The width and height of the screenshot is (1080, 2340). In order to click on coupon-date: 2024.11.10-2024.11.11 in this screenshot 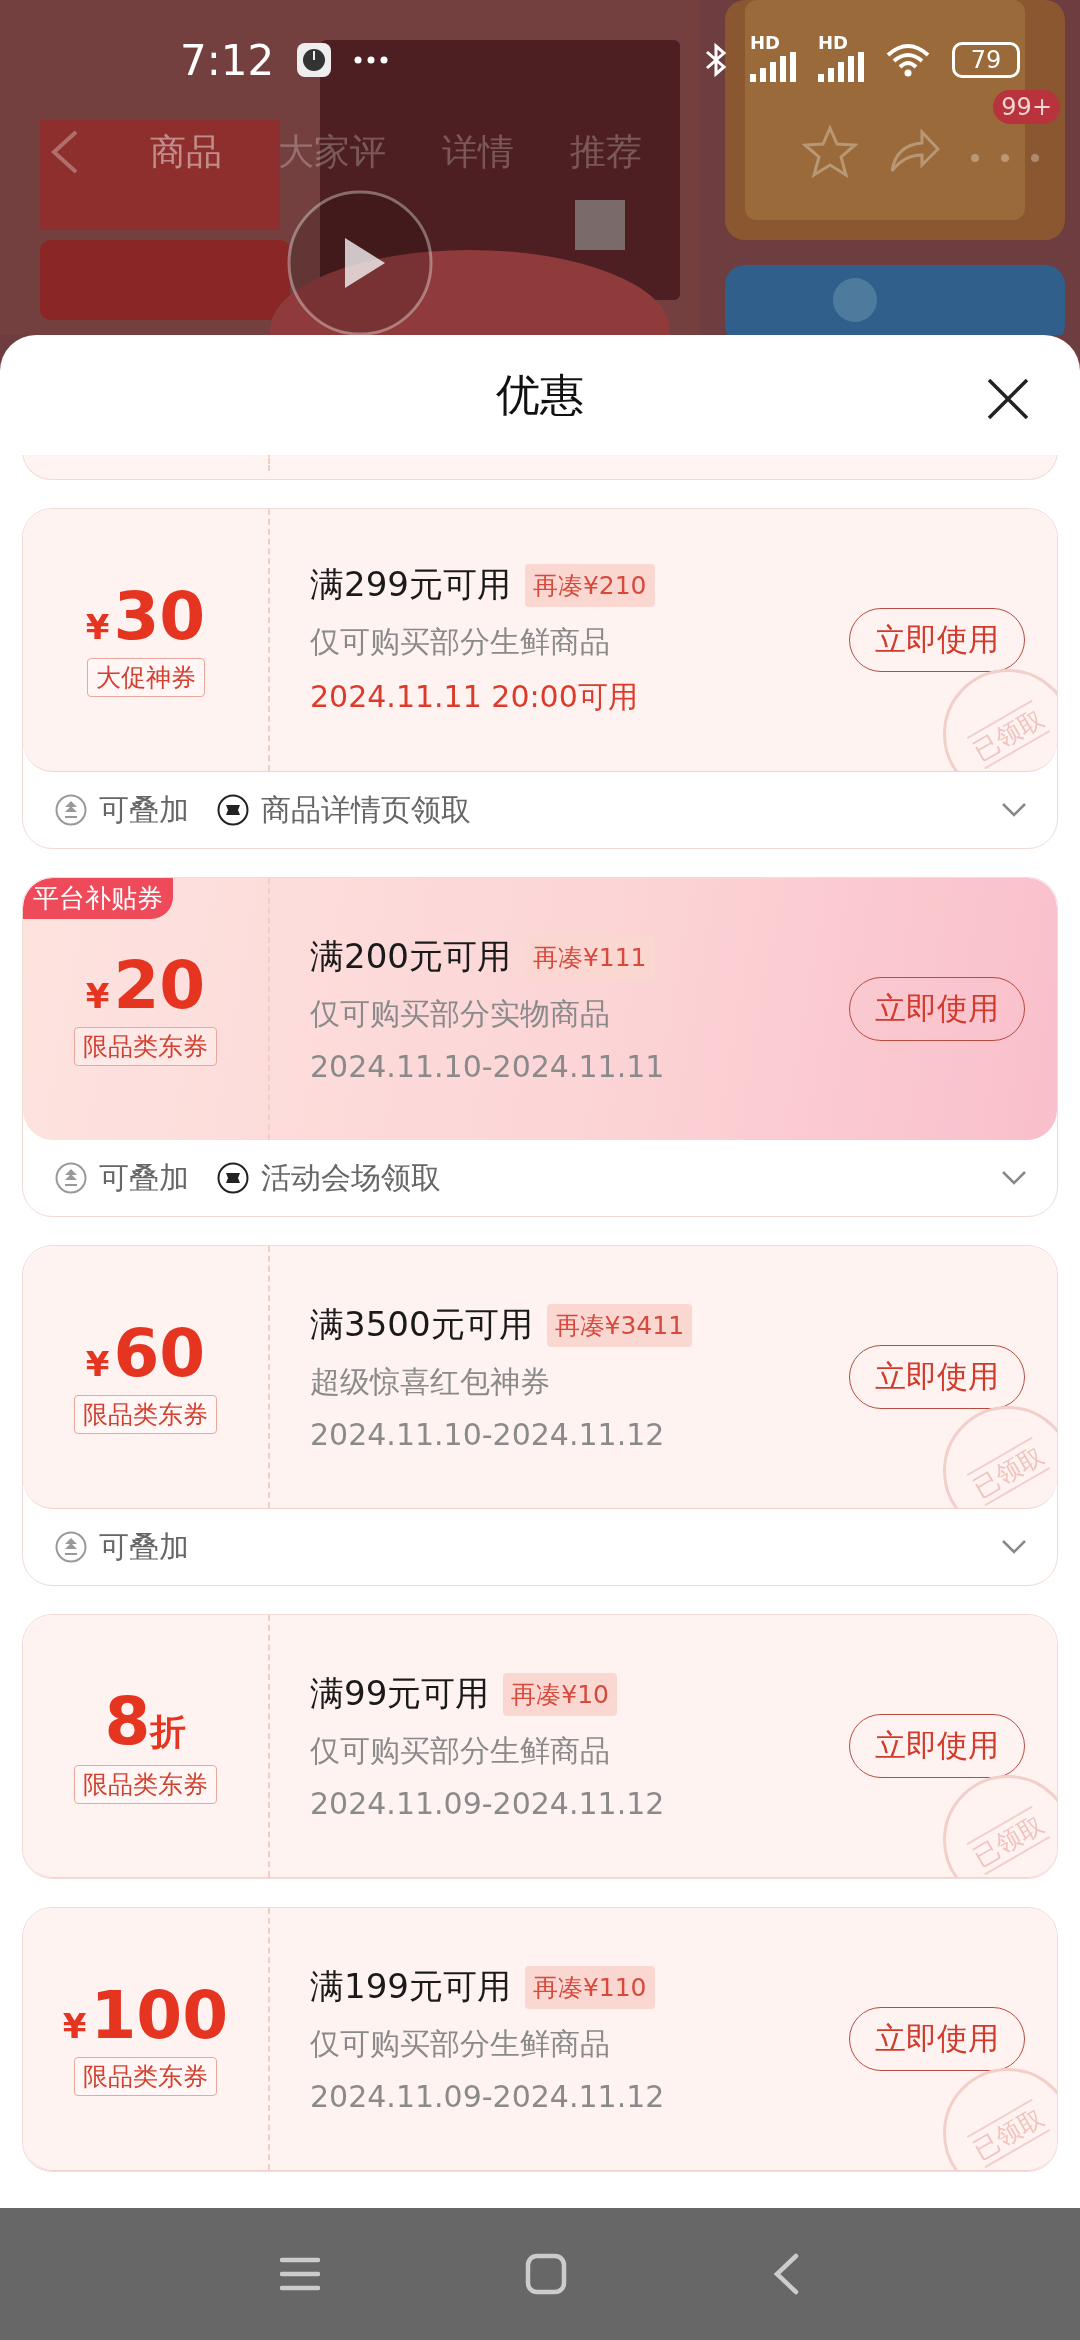, I will do `click(488, 1066)`.